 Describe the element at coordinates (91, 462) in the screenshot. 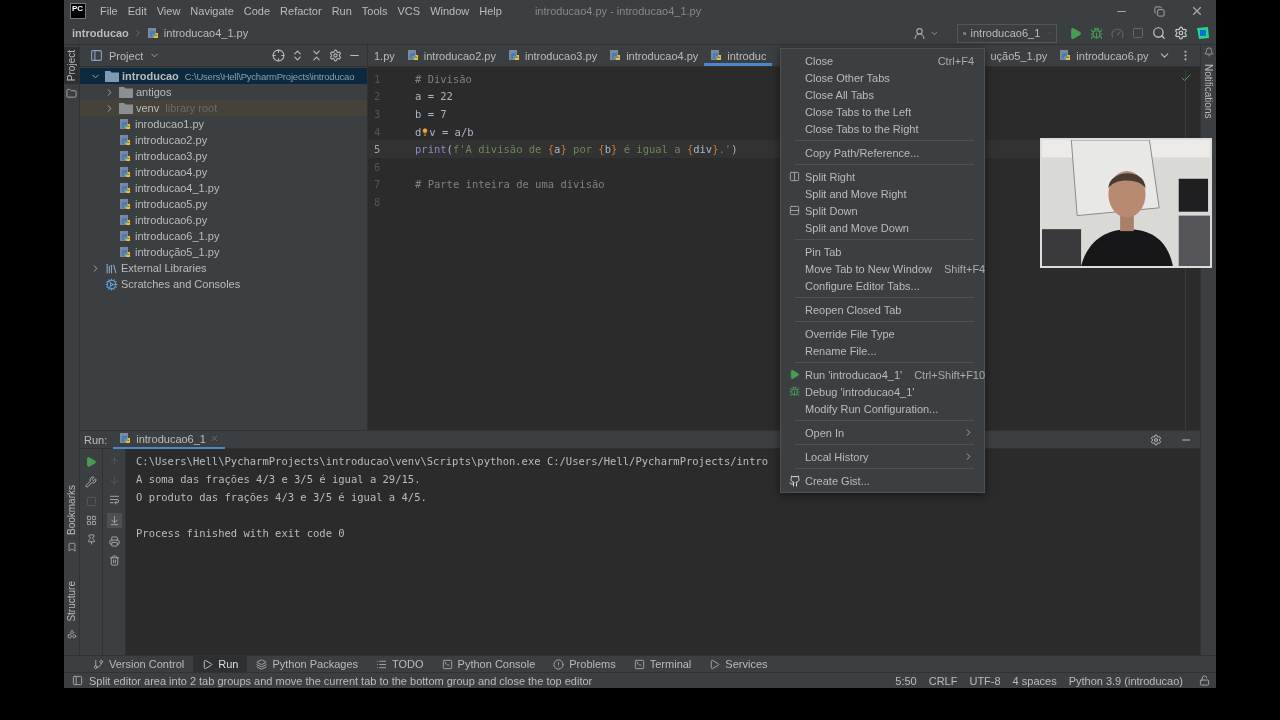

I see `rerun-icon` at that location.